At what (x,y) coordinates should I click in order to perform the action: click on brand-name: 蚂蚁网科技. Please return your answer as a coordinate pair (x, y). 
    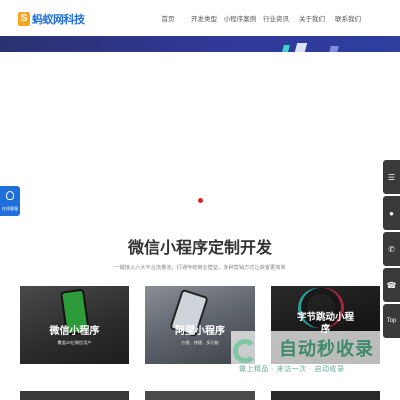
    Looking at the image, I should click on (58, 20).